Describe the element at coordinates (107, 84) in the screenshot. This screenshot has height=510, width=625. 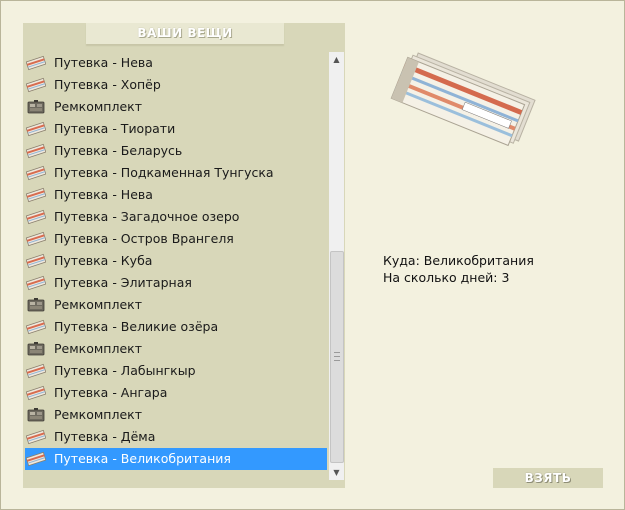
I see `list-item-label: Путевка - Хопёр` at that location.